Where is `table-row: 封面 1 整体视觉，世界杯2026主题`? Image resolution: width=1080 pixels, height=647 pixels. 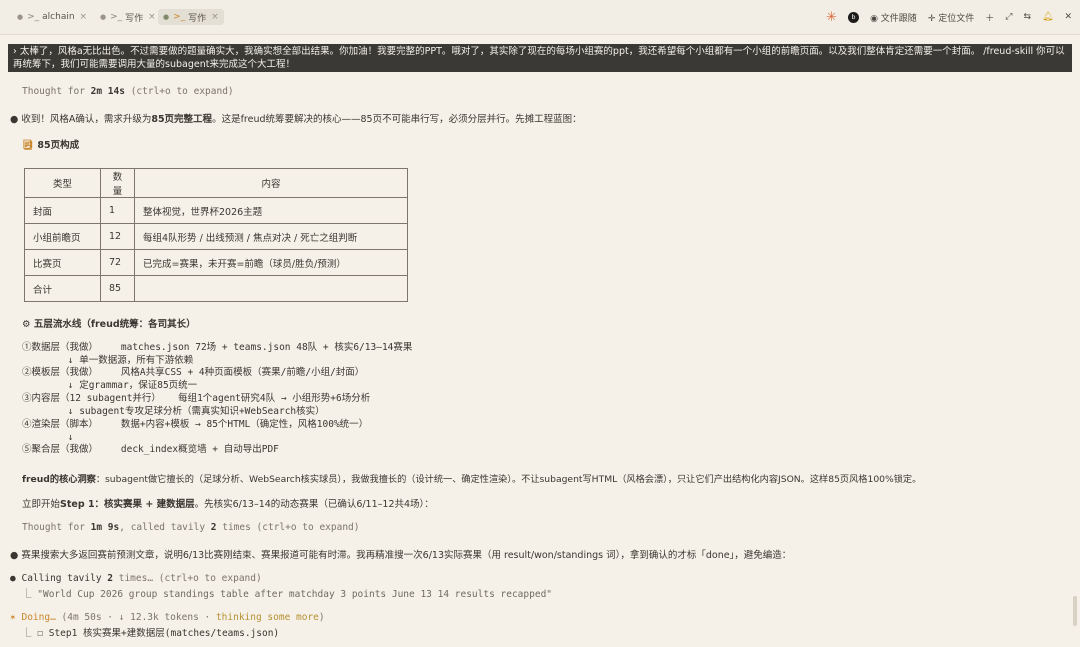
table-row: 封面 1 整体视觉，世界杯2026主题 is located at coordinates (216, 210).